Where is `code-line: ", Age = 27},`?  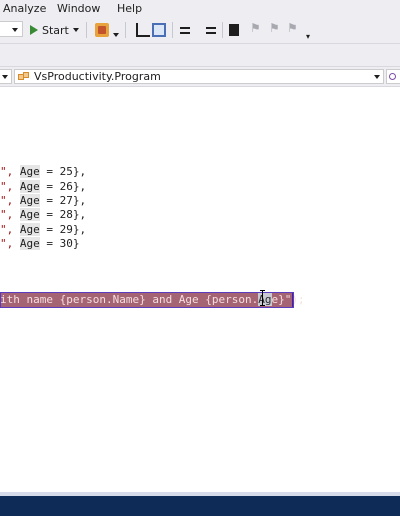 code-line: ", Age = 27}, is located at coordinates (43, 200).